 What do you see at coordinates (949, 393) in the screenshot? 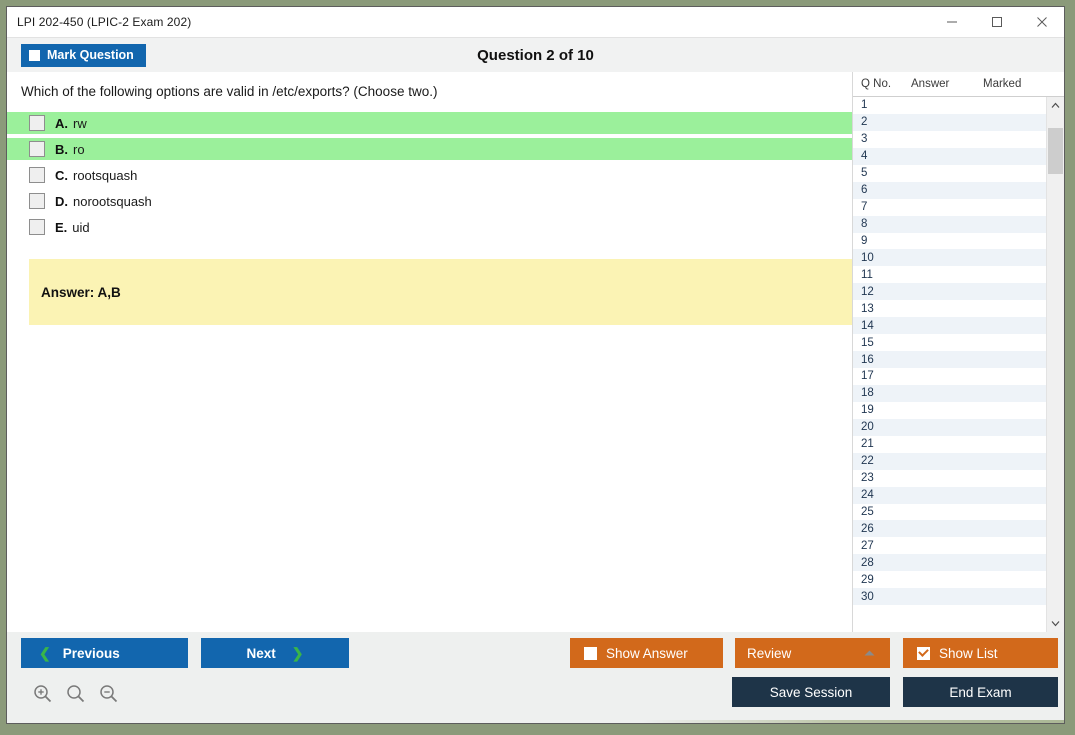
I see `table-row: 18` at bounding box center [949, 393].